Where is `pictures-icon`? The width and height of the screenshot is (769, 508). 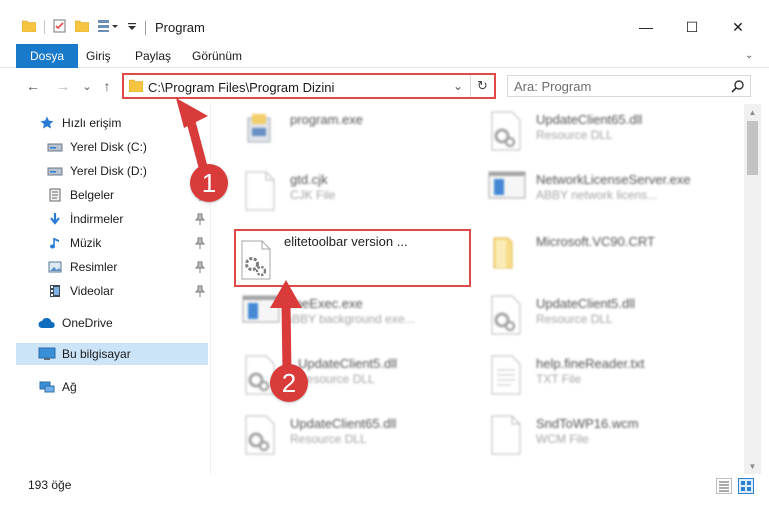
pictures-icon is located at coordinates (55, 267).